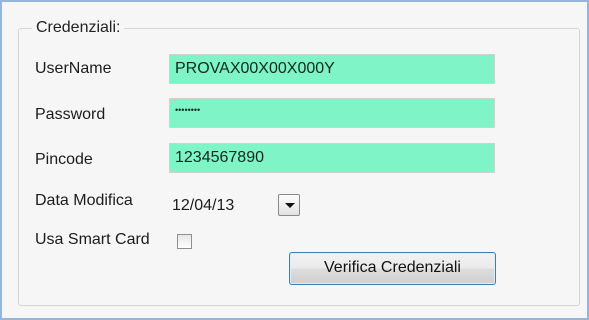  Describe the element at coordinates (203, 206) in the screenshot. I see `data-modifica-value: 12/04/13` at that location.